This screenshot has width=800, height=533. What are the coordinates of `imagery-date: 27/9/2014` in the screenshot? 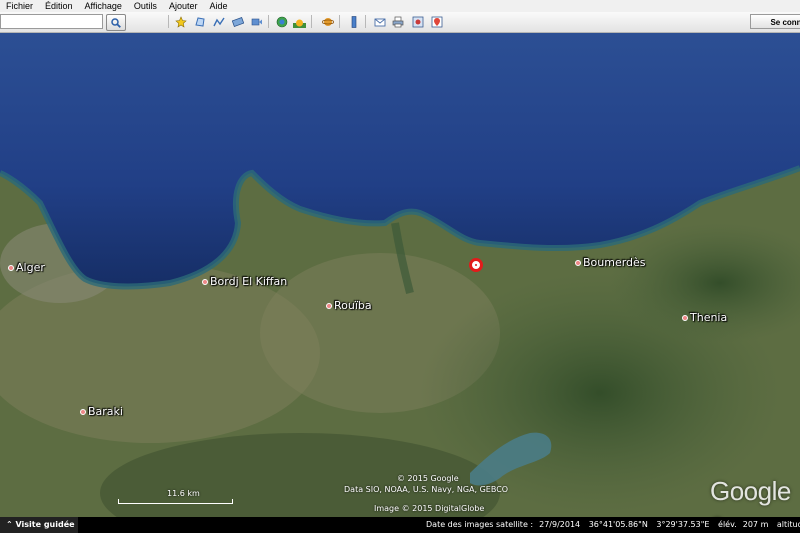 It's located at (560, 524).